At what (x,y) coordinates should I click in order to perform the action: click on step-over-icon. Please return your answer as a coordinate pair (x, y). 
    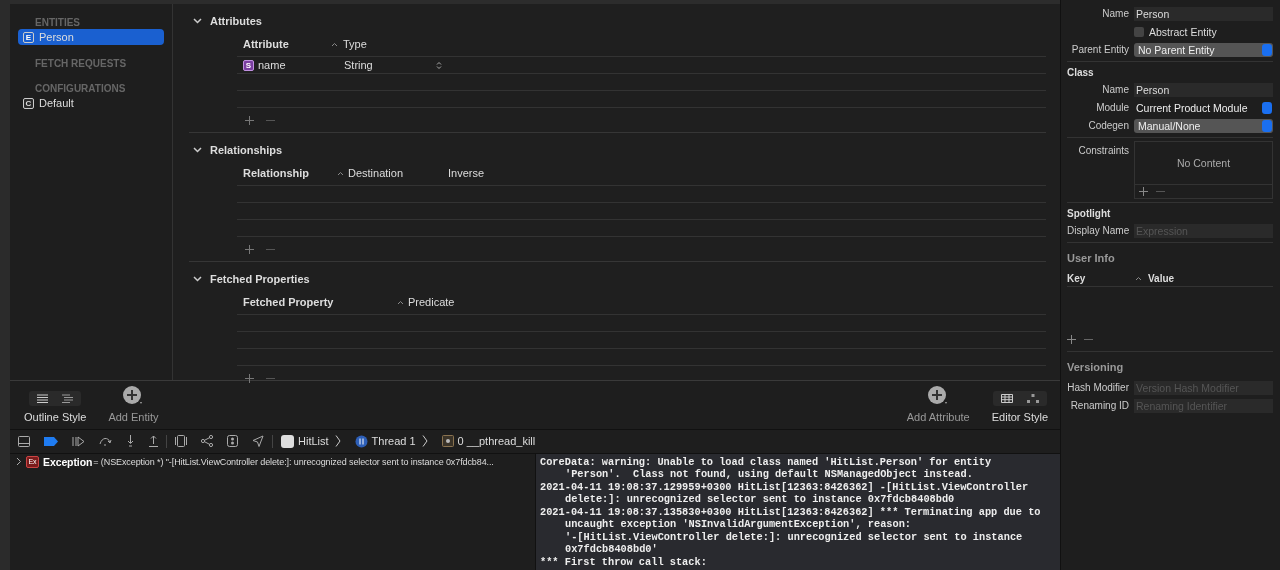
    Looking at the image, I should click on (105, 441).